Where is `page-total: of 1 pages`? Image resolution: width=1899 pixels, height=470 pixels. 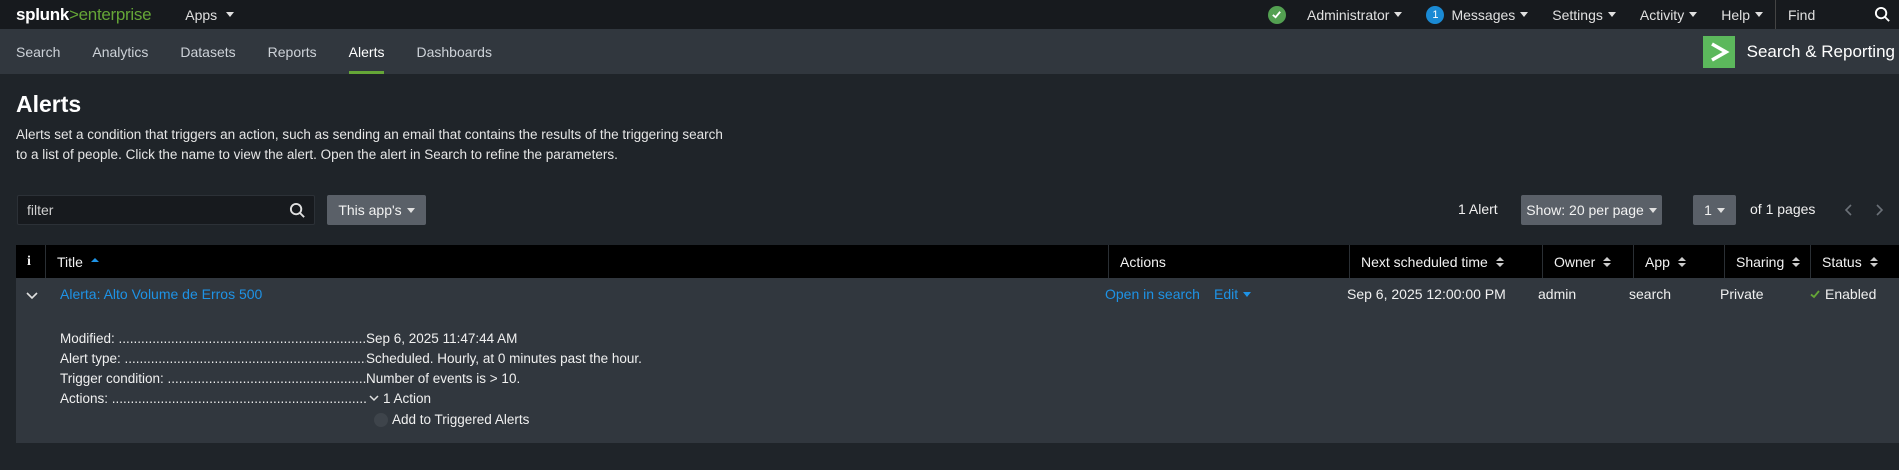
page-total: of 1 pages is located at coordinates (1783, 209).